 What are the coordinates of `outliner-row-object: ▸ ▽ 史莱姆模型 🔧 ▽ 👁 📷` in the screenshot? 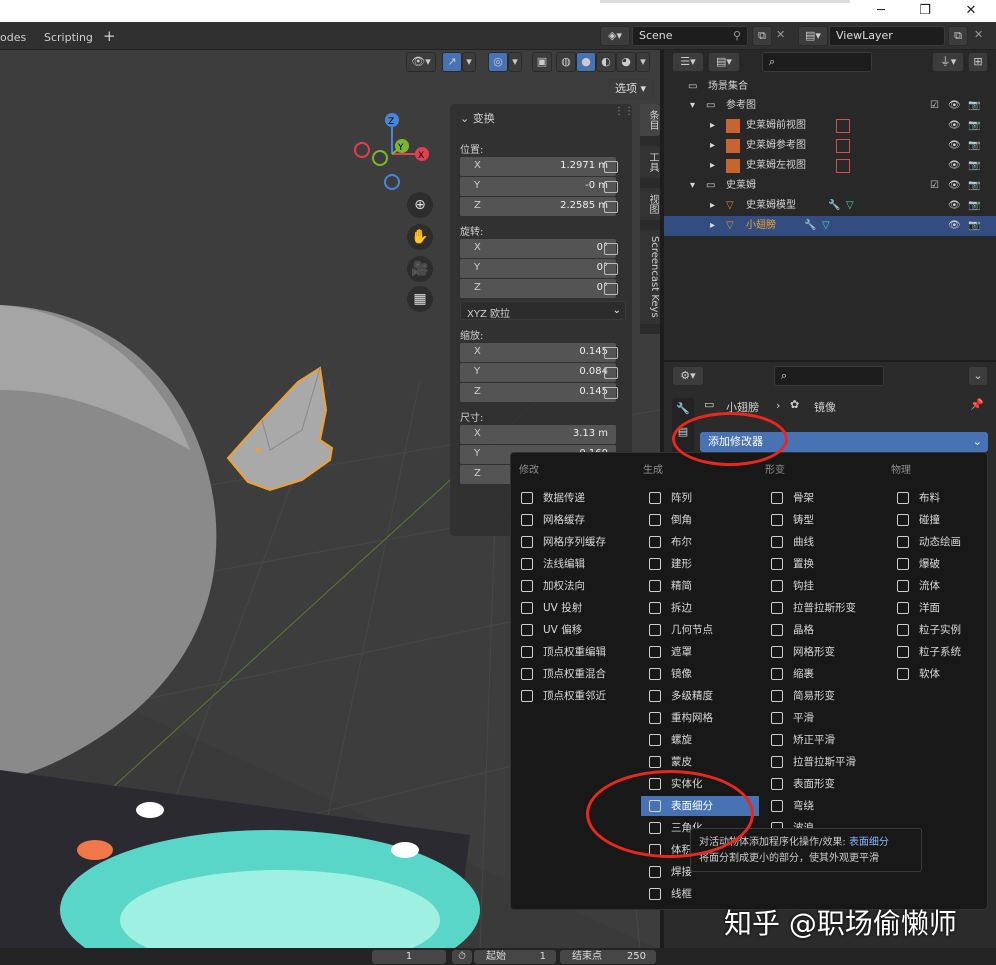 It's located at (830, 206).